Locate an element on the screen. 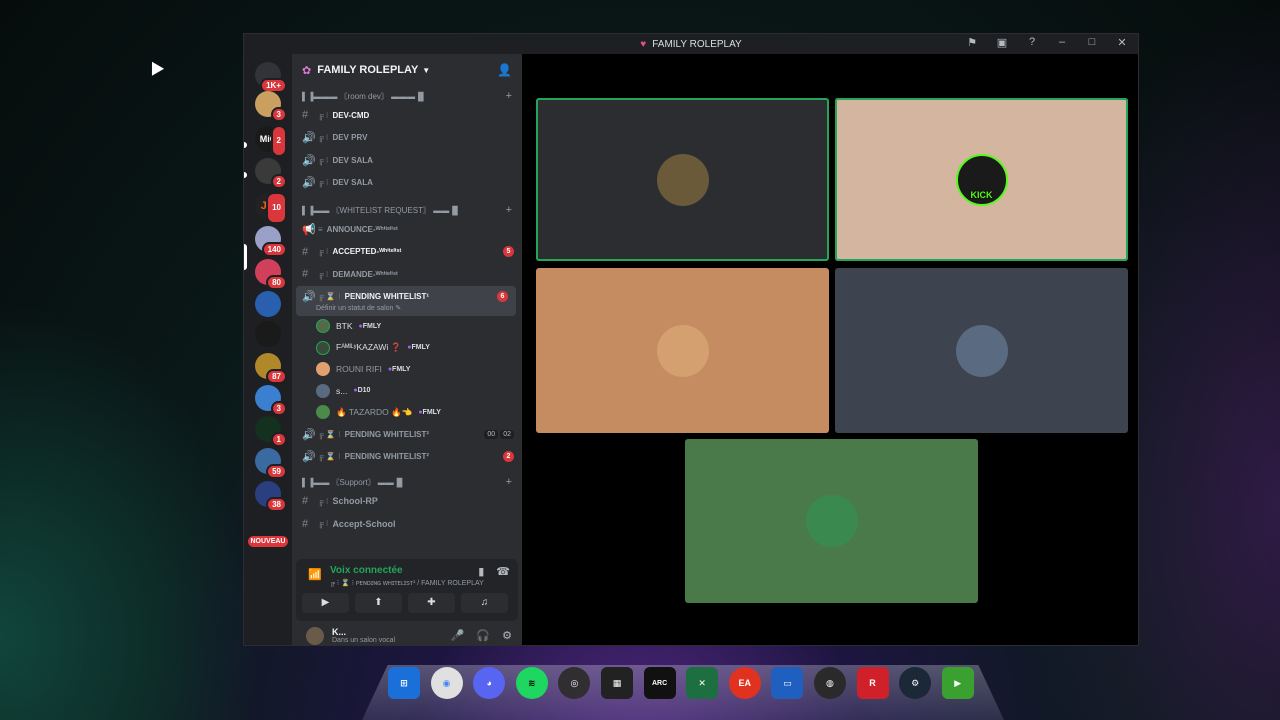 This screenshot has height=720, width=1280. channel-accept-school: # ╔ ⁝ Accept-School is located at coordinates (407, 524).